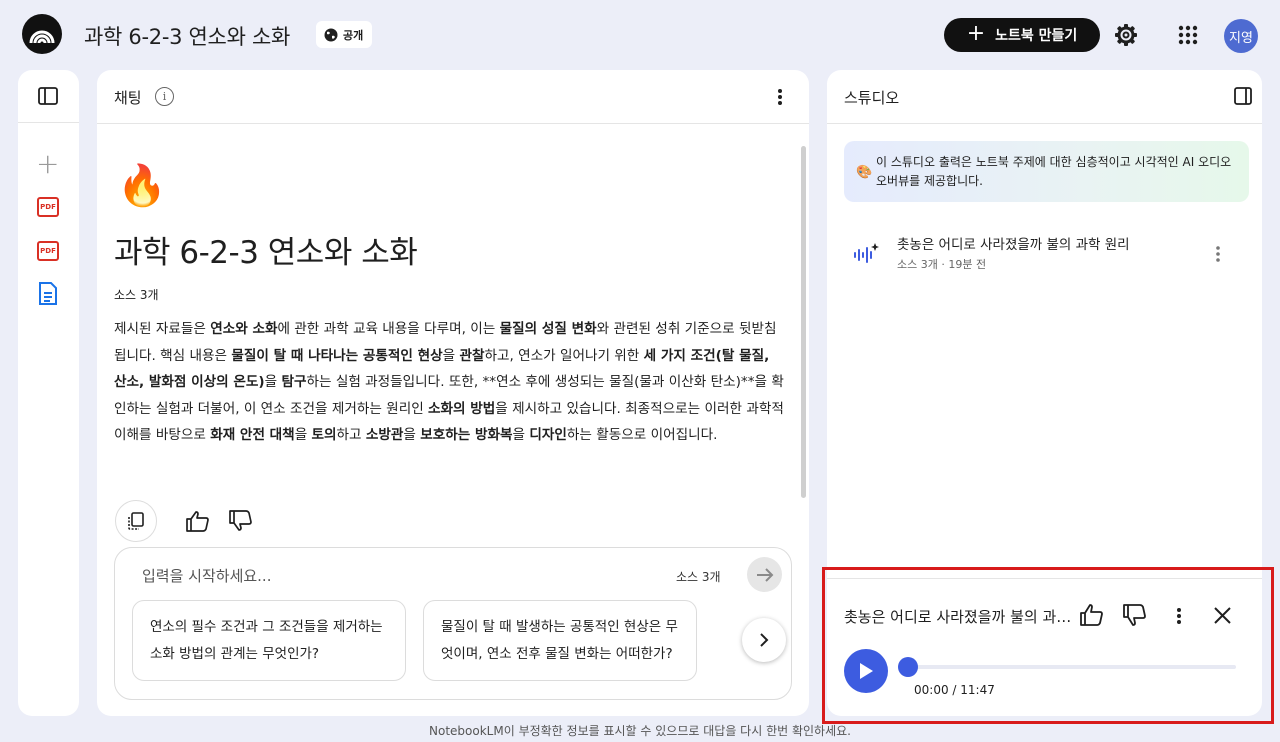  What do you see at coordinates (388, 329) in the screenshot?
I see `summary-text: 에 관한 과학 교육 내용을 다루며, 이는` at bounding box center [388, 329].